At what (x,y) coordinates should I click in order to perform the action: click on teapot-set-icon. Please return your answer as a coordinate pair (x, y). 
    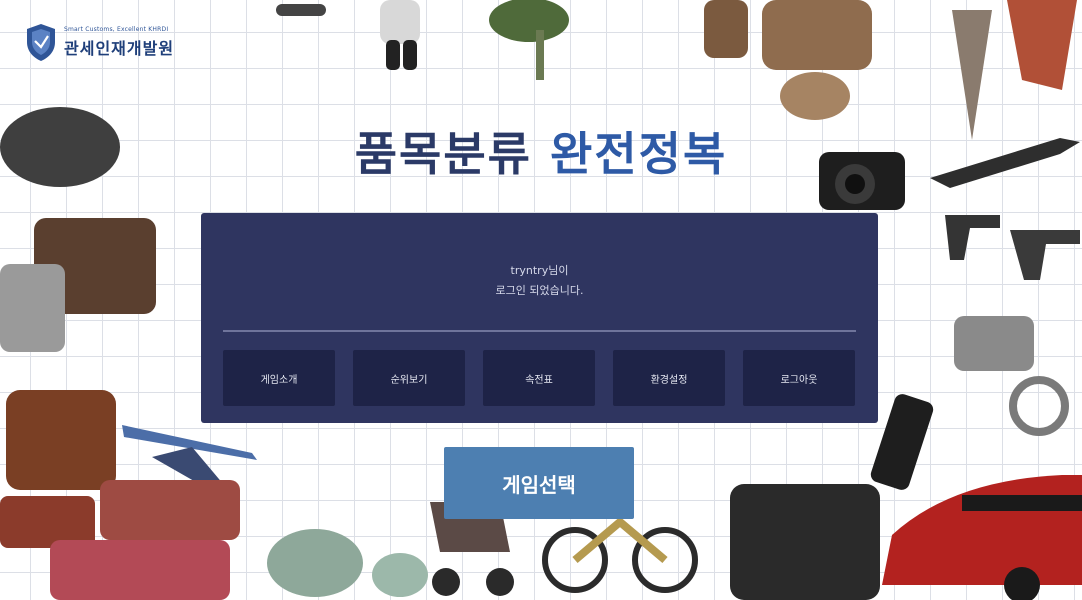
    Looking at the image, I should click on (347, 563).